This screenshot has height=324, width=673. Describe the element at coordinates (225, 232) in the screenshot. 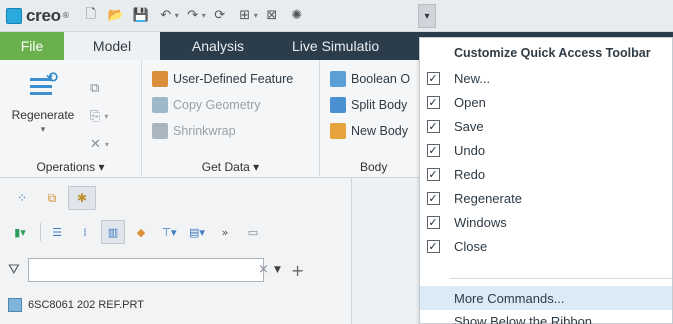

I see `more-tools-icon: »` at that location.